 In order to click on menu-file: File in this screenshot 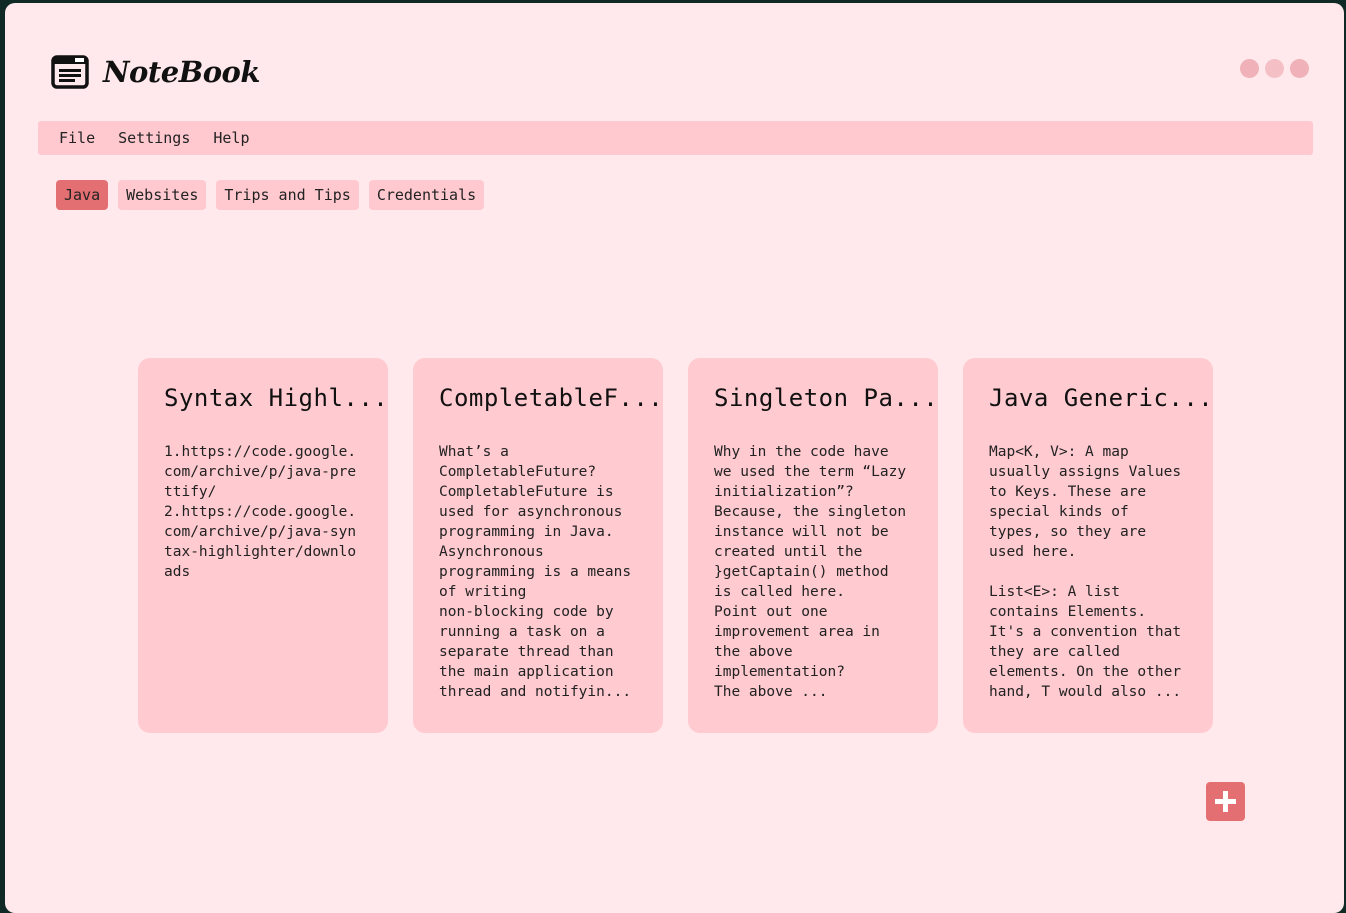, I will do `click(77, 138)`.